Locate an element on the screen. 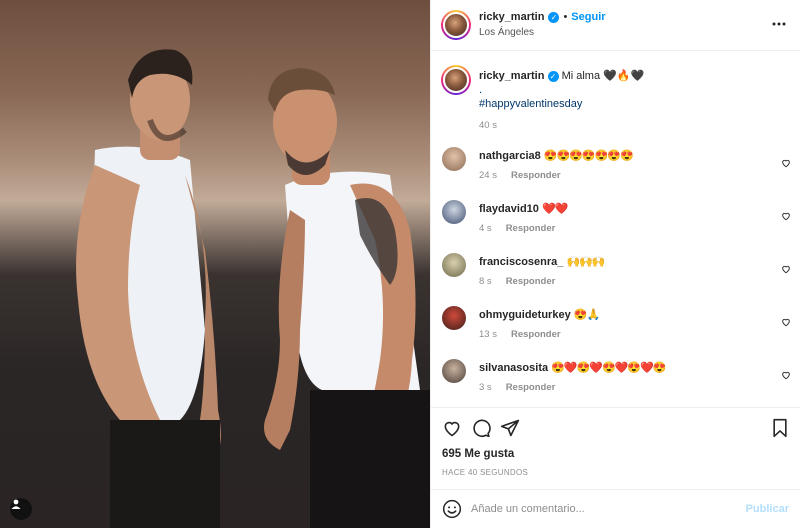 The width and height of the screenshot is (800, 528). save-icon is located at coordinates (780, 430).